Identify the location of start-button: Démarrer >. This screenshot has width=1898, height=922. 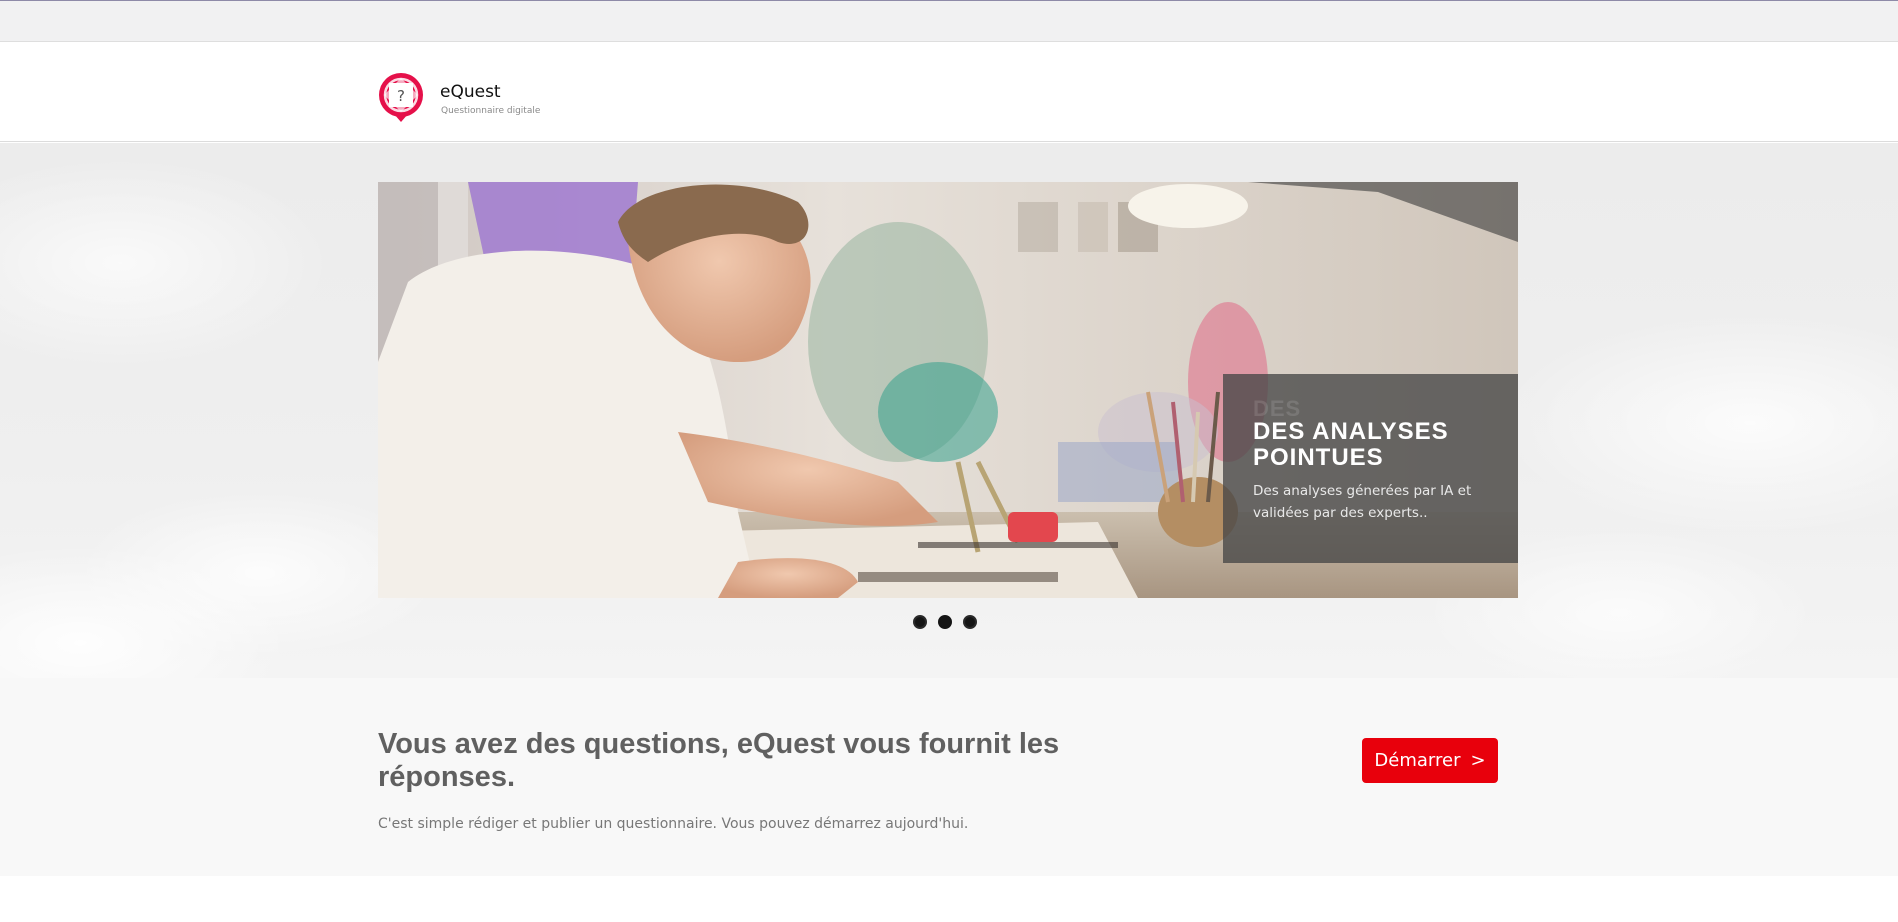
(1430, 760).